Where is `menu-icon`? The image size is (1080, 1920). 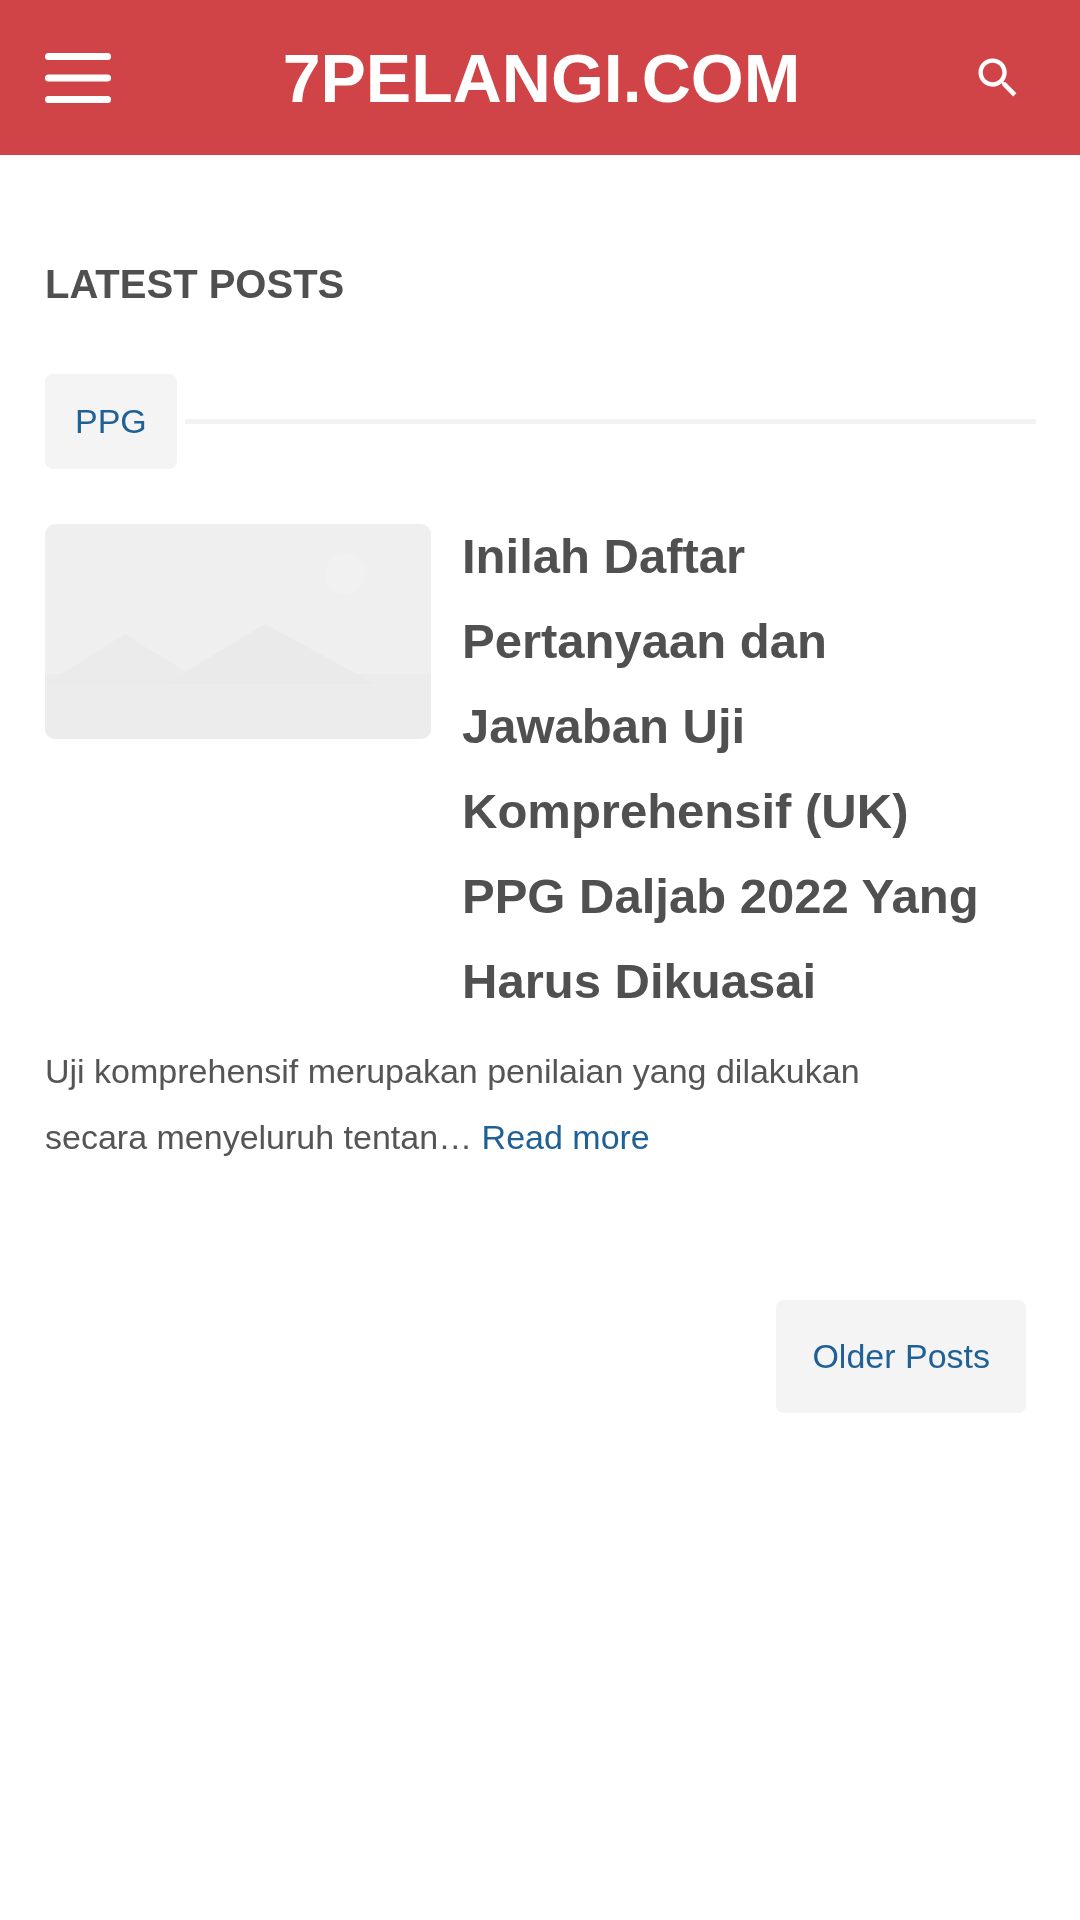
menu-icon is located at coordinates (78, 77).